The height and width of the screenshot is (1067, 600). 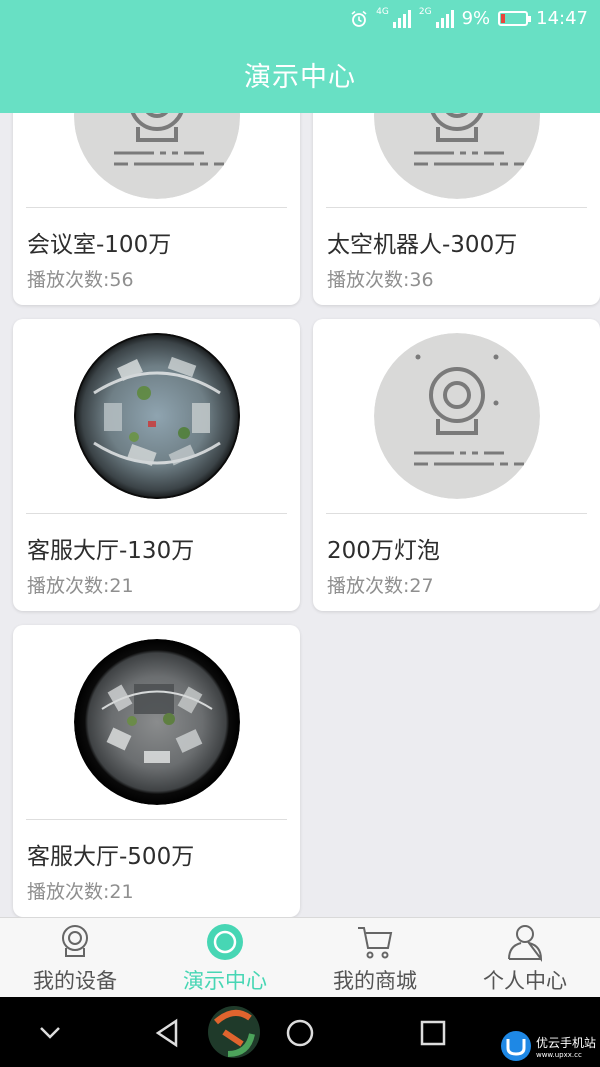 What do you see at coordinates (383, 551) in the screenshot?
I see `camera-name: 200万灯泡` at bounding box center [383, 551].